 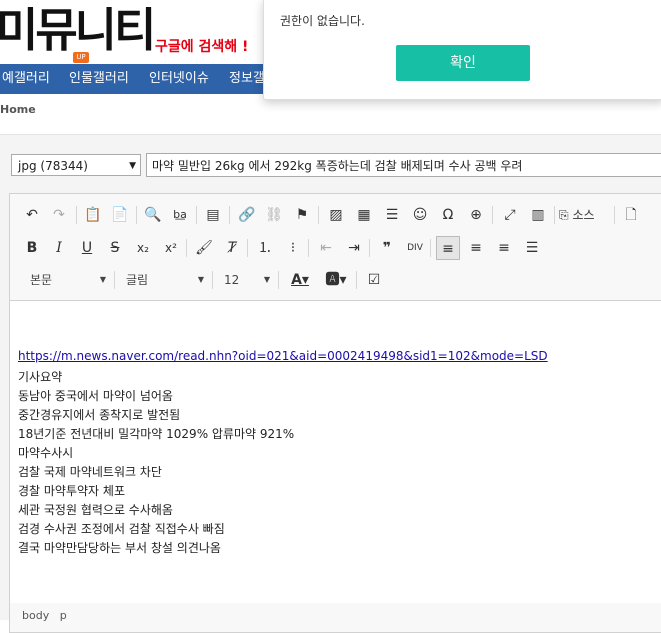 What do you see at coordinates (41, 280) in the screenshot?
I see `format-combo-value: 본문` at bounding box center [41, 280].